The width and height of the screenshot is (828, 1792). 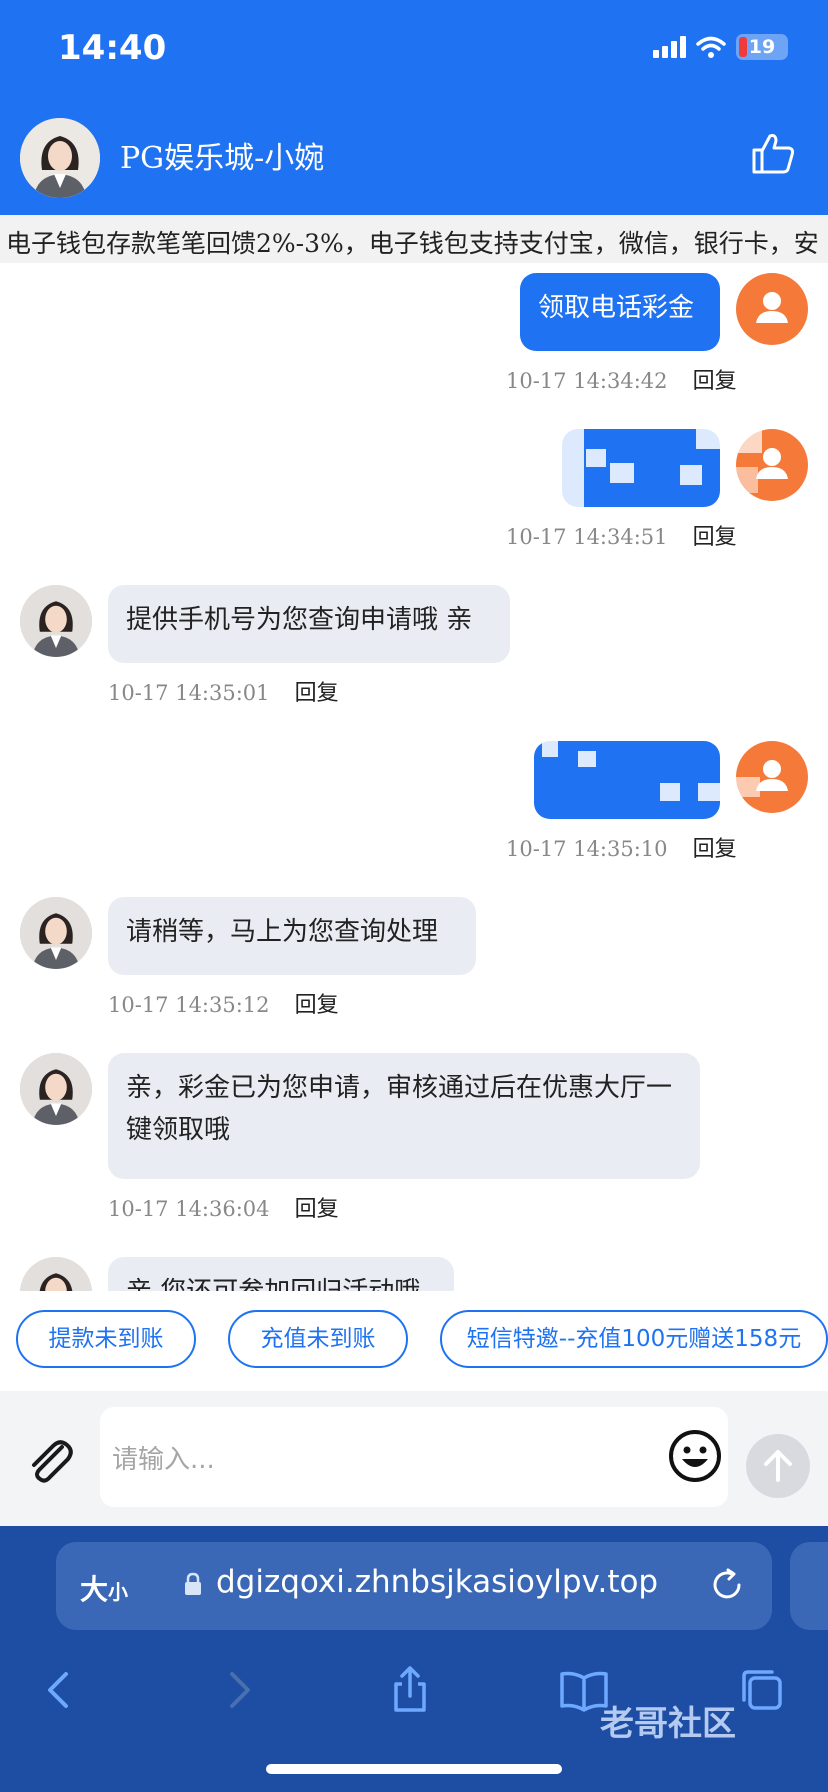 I want to click on message-text: 请稍等，马上为您查询处理, so click(x=282, y=932).